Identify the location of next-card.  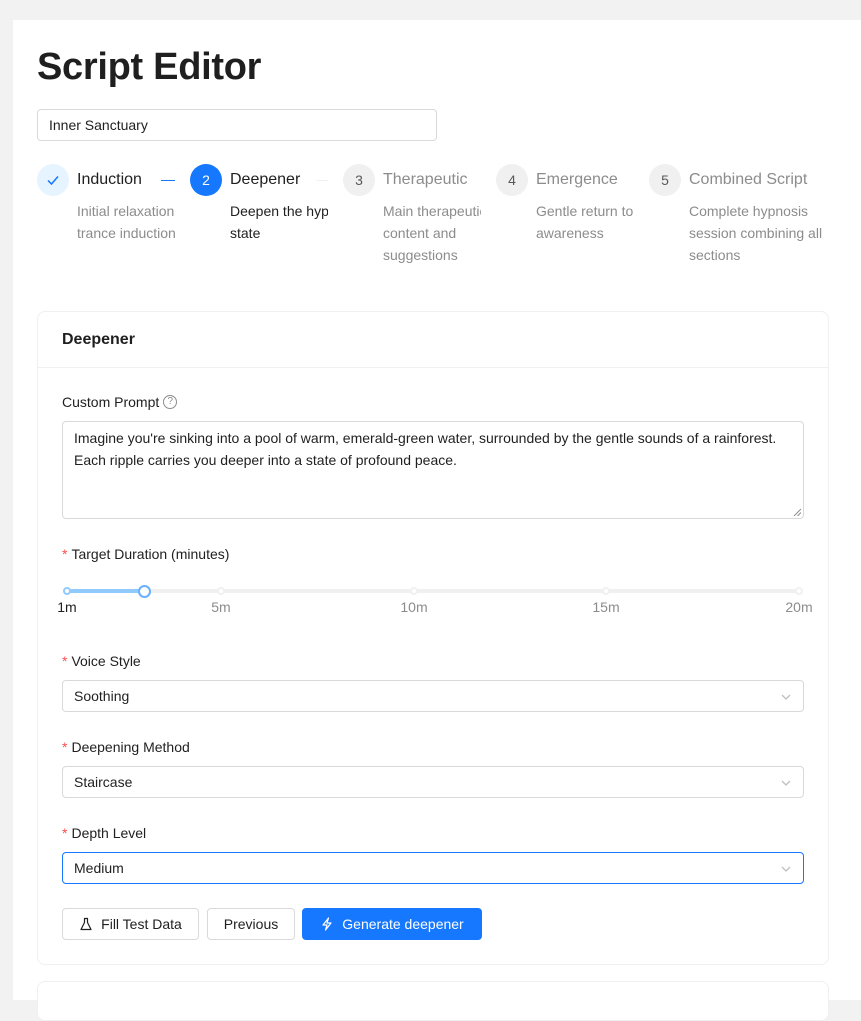
(433, 1001).